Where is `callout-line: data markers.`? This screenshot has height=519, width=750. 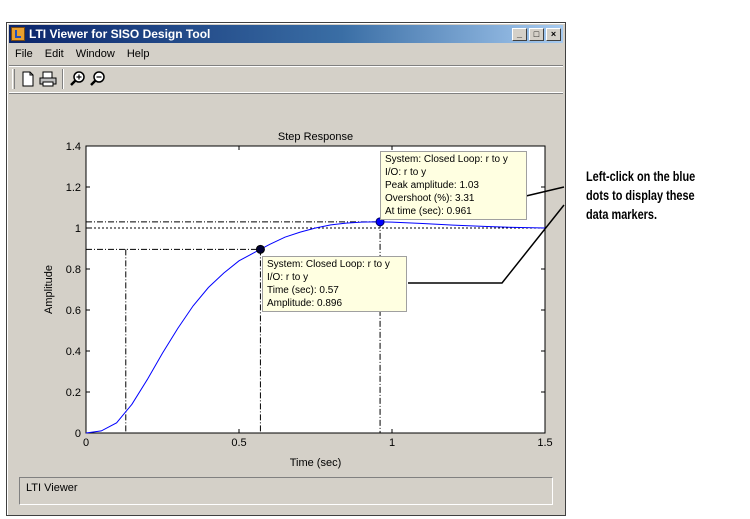 callout-line: data markers. is located at coordinates (622, 214).